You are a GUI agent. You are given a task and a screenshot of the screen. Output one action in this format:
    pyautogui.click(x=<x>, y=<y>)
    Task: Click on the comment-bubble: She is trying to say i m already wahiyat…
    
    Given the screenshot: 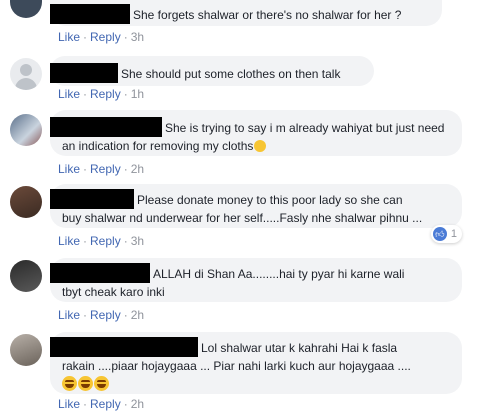 What is the action you would take?
    pyautogui.click(x=256, y=133)
    